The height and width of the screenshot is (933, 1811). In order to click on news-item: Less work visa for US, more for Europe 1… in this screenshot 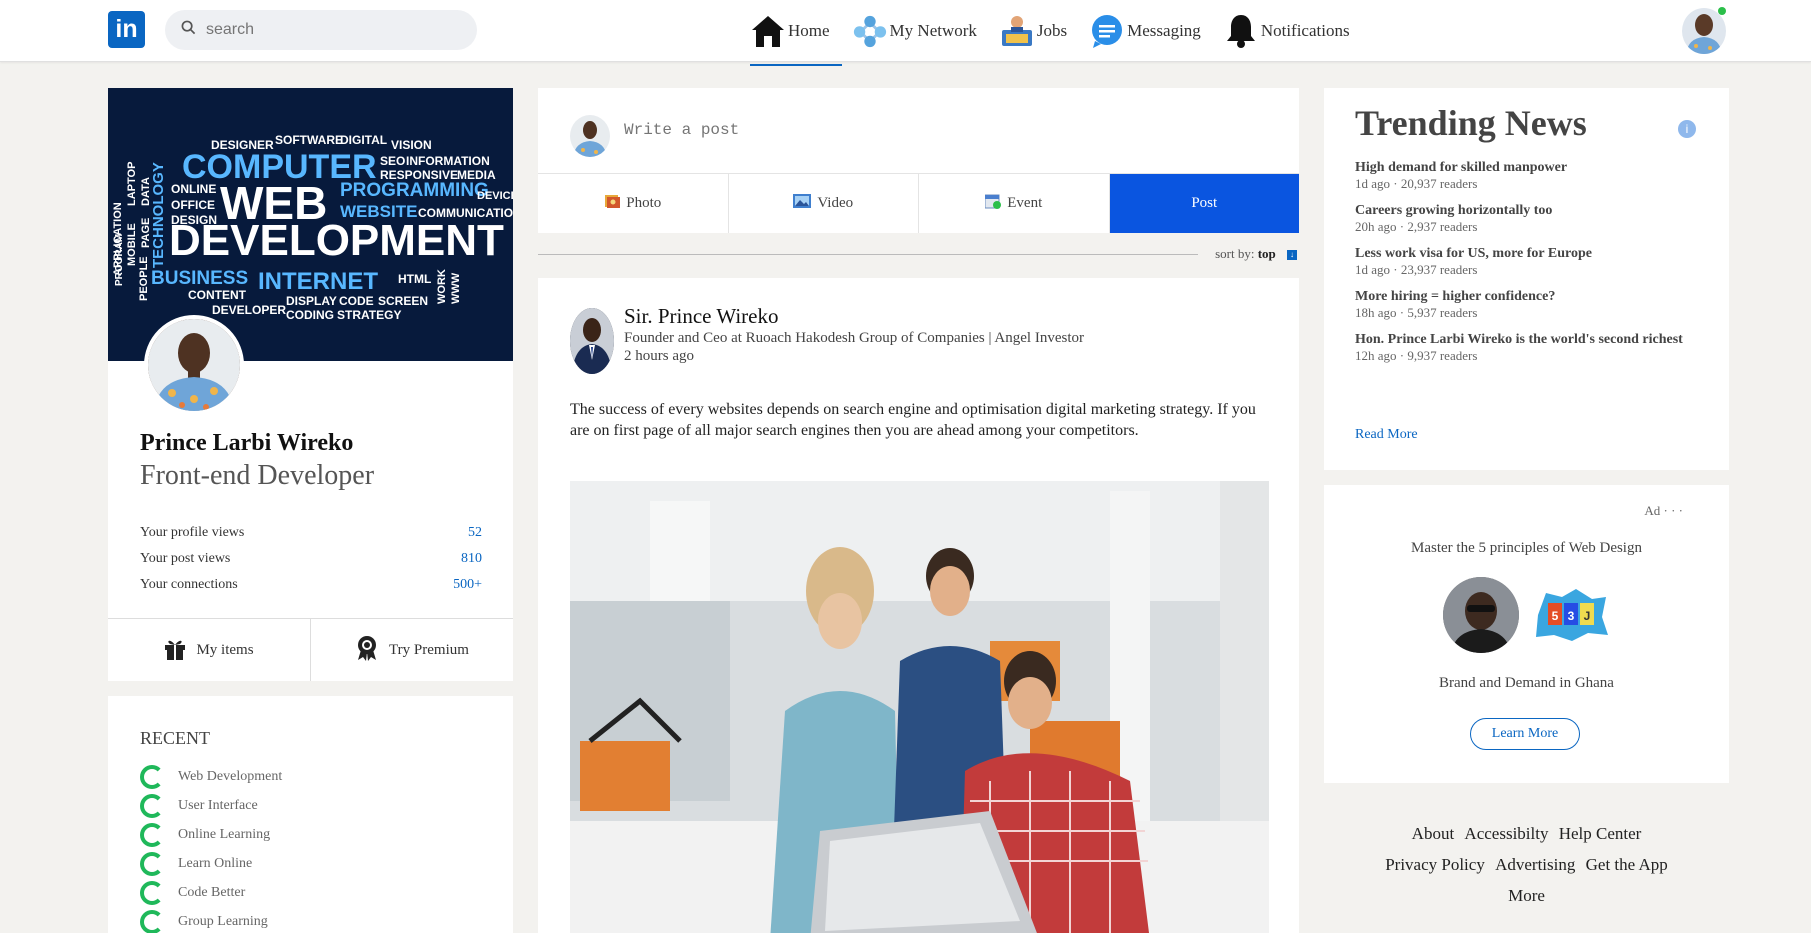, I will do `click(1530, 261)`.